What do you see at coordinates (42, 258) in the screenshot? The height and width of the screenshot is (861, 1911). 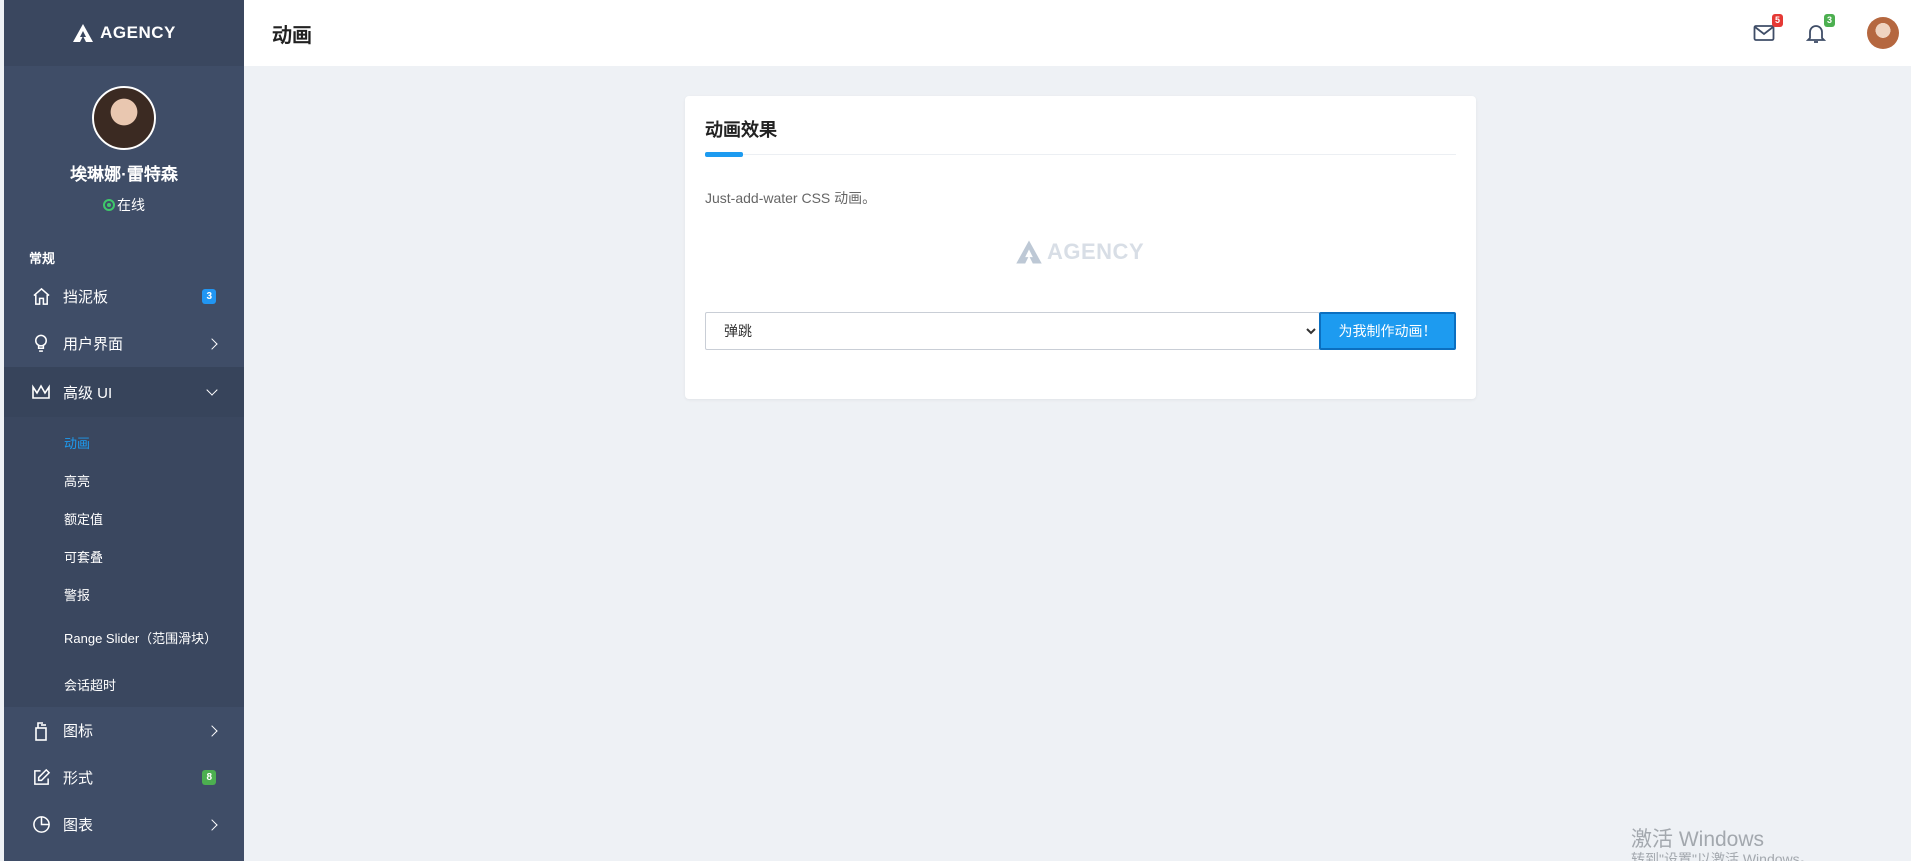 I see `section-label: 常规` at bounding box center [42, 258].